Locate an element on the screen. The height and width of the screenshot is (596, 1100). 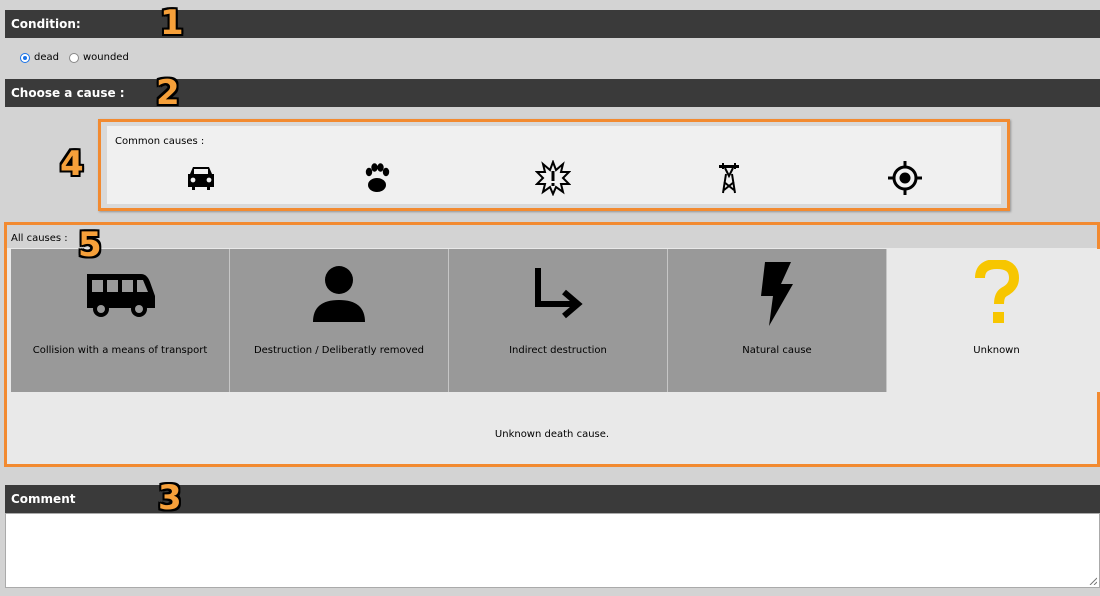
condition-radio-group: dead wounded is located at coordinates (77, 57).